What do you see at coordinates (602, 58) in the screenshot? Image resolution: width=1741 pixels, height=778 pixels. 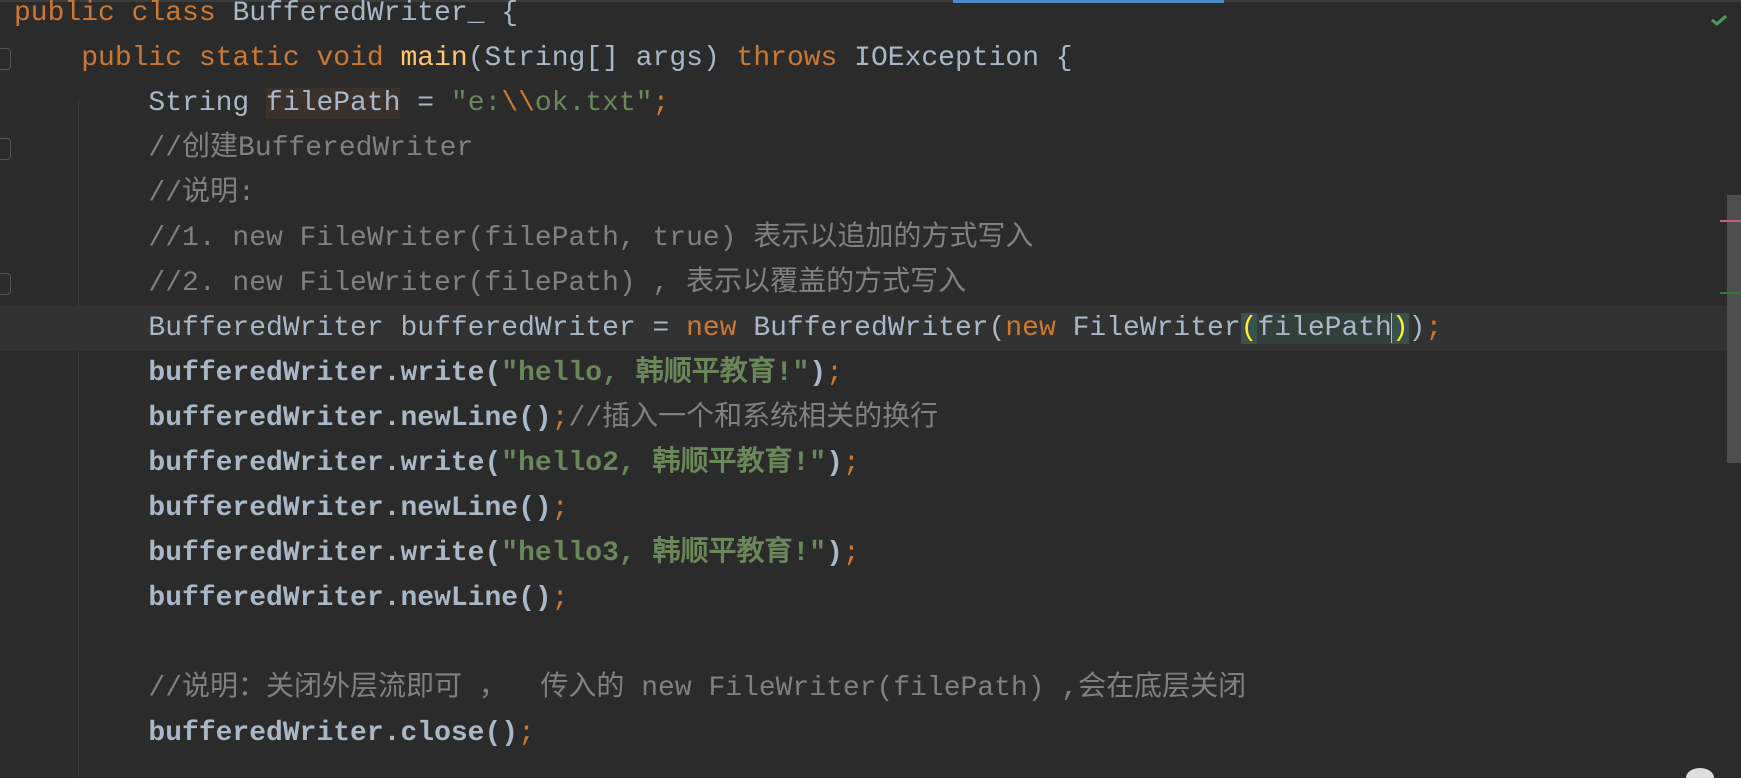 I see `code-token: (String[] args)` at bounding box center [602, 58].